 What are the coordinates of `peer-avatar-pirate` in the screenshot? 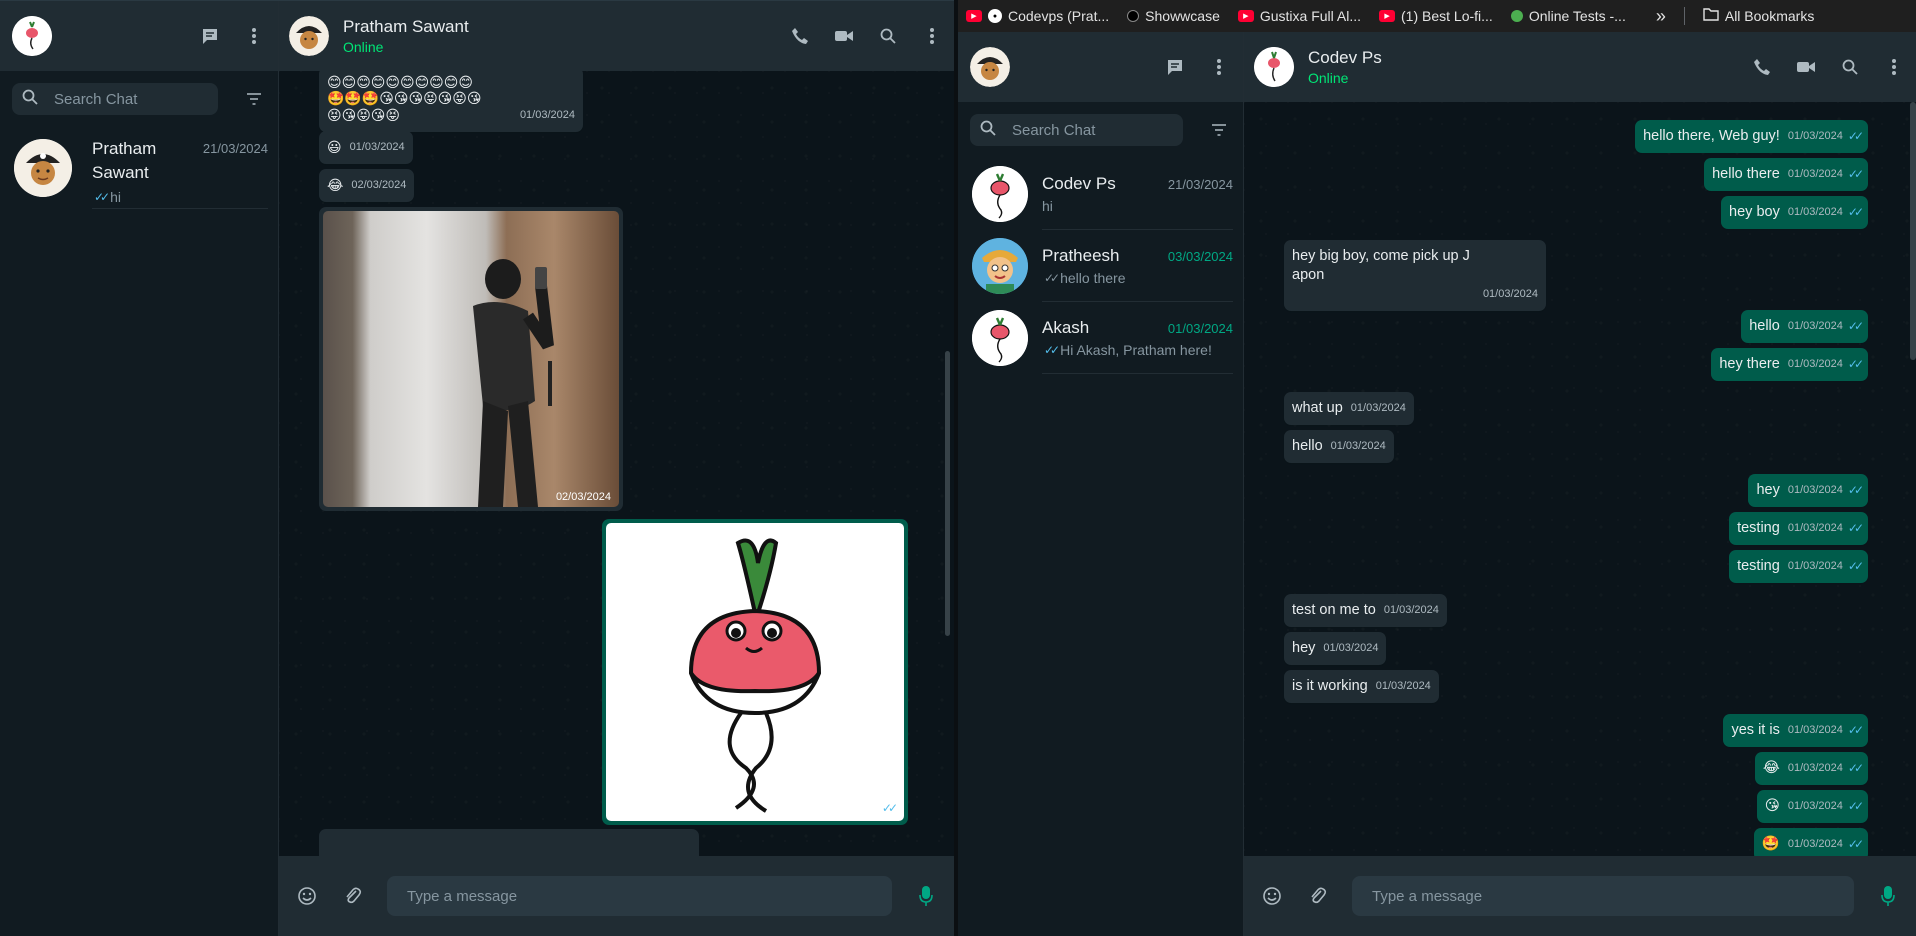 It's located at (309, 36).